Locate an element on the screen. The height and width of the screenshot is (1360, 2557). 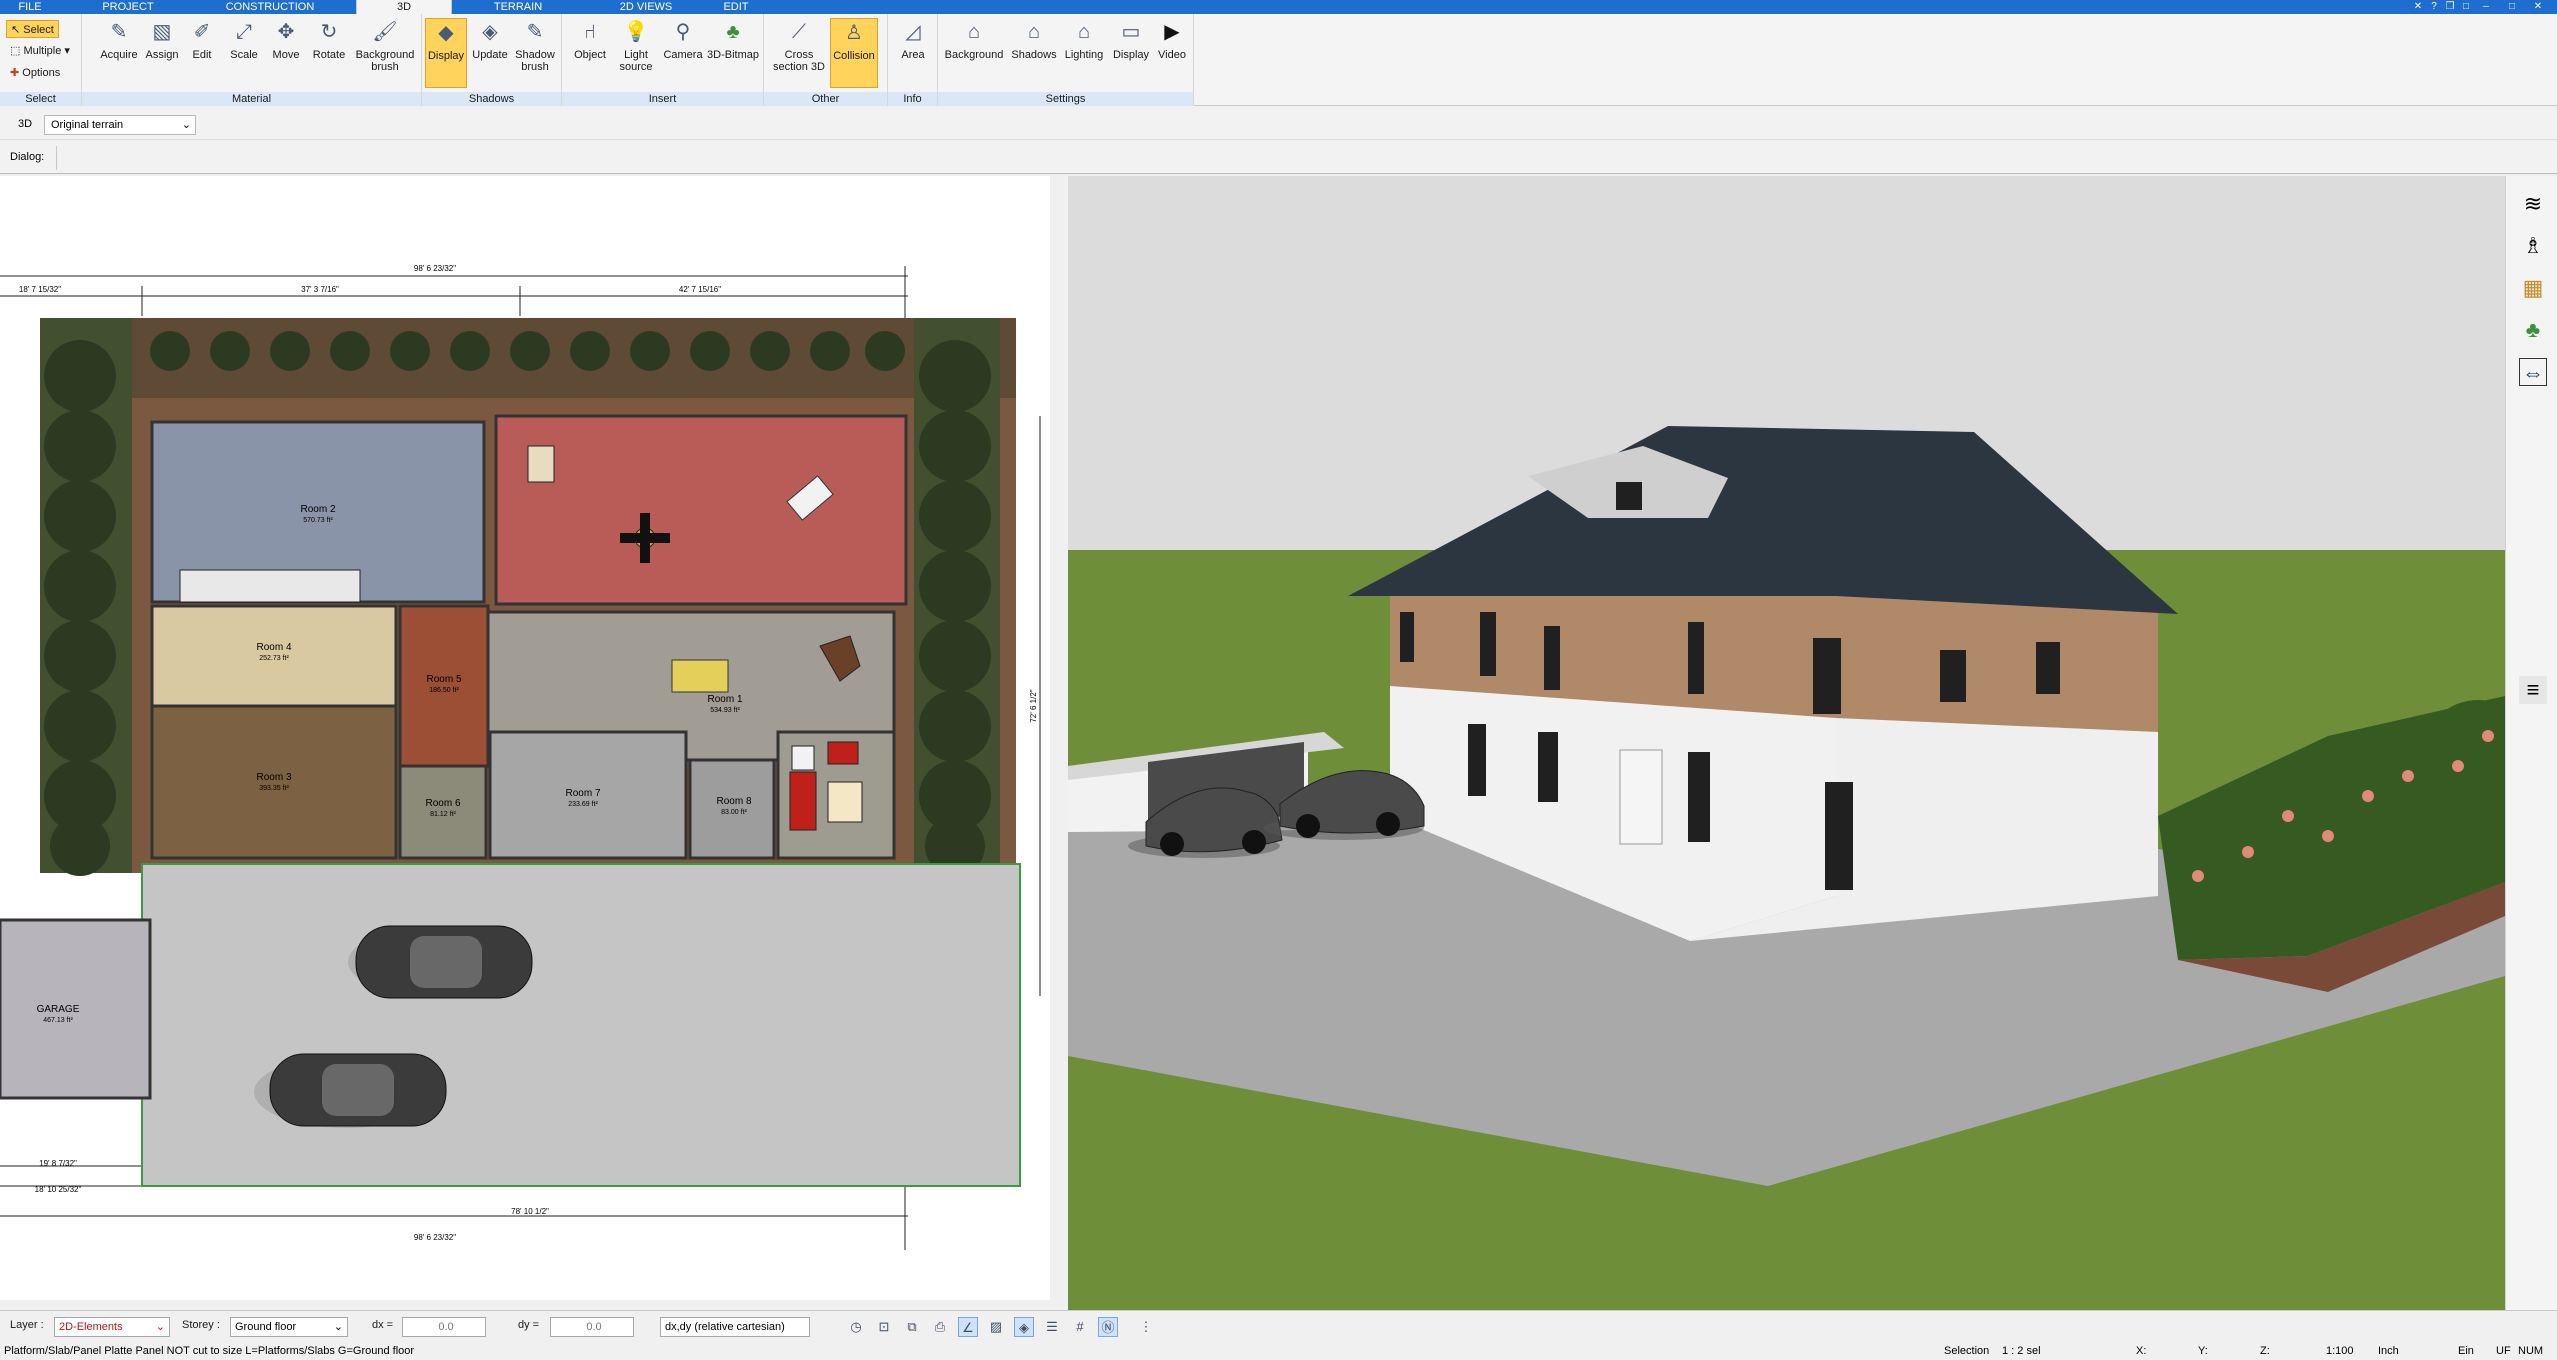
layer-label: Layer : is located at coordinates (27, 1325).